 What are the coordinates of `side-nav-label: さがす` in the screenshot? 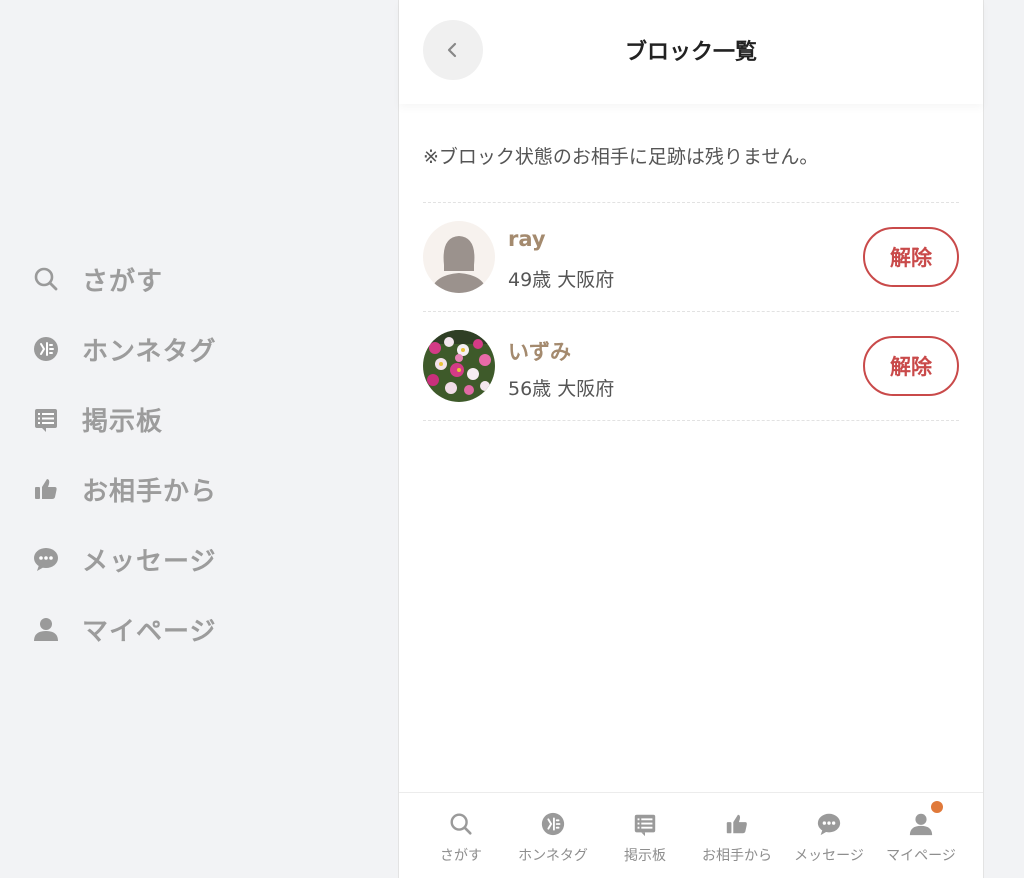 It's located at (123, 281).